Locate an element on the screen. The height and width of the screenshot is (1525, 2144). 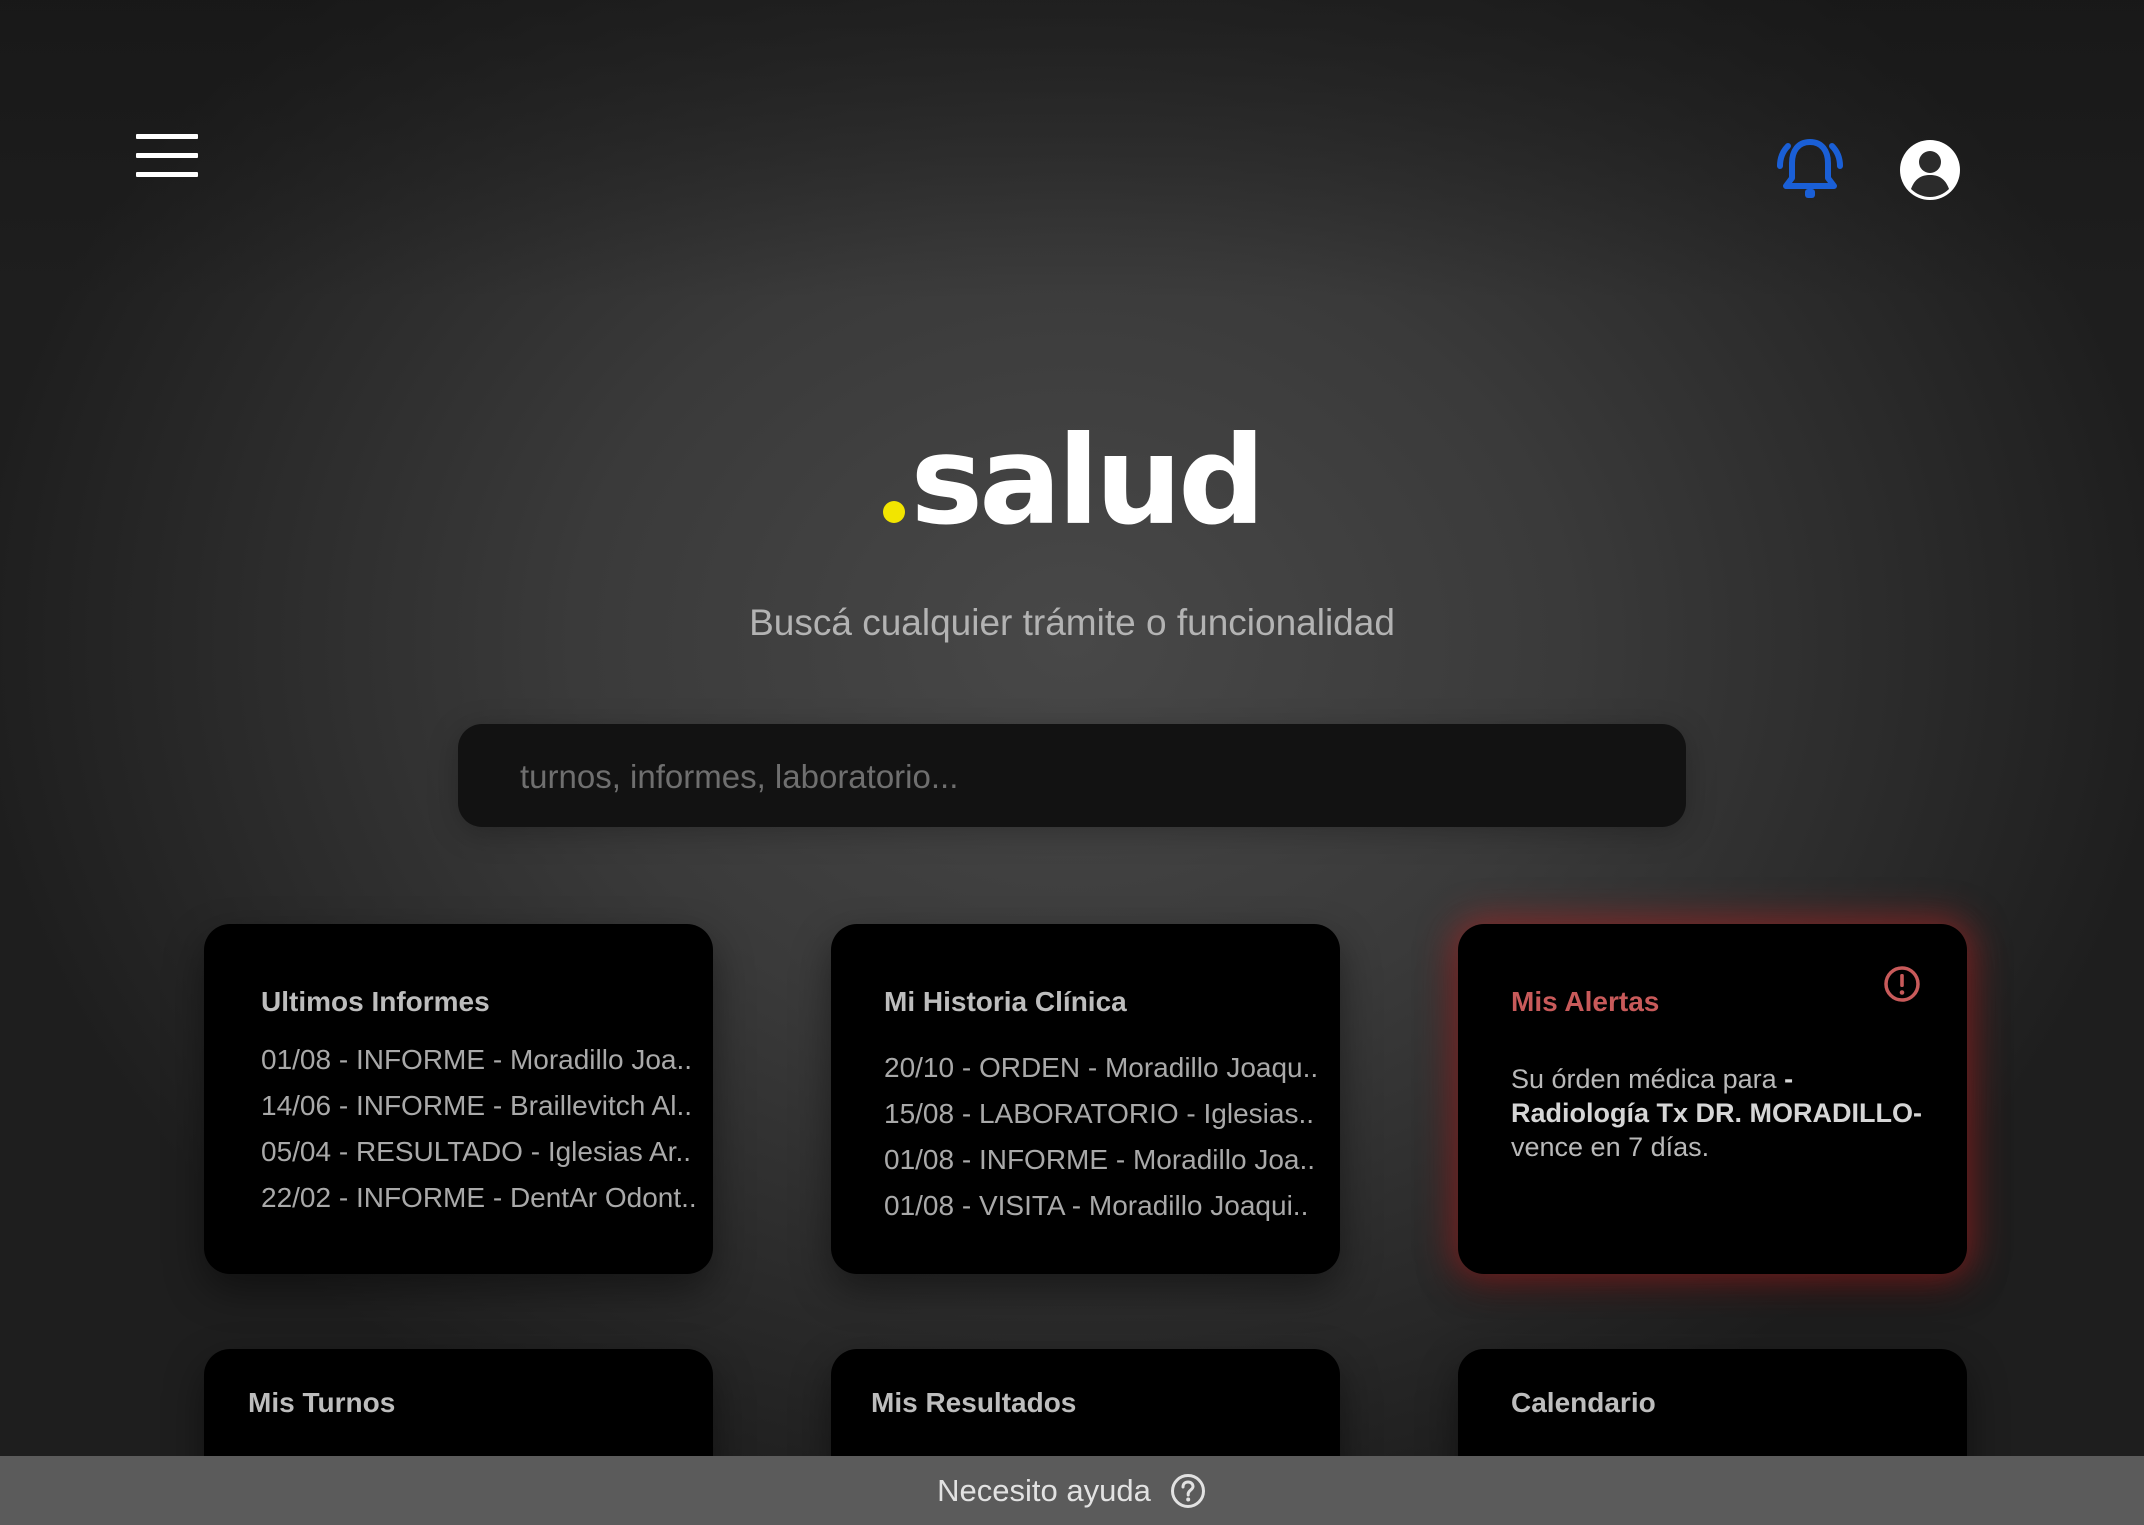
notifications-button is located at coordinates (1810, 170).